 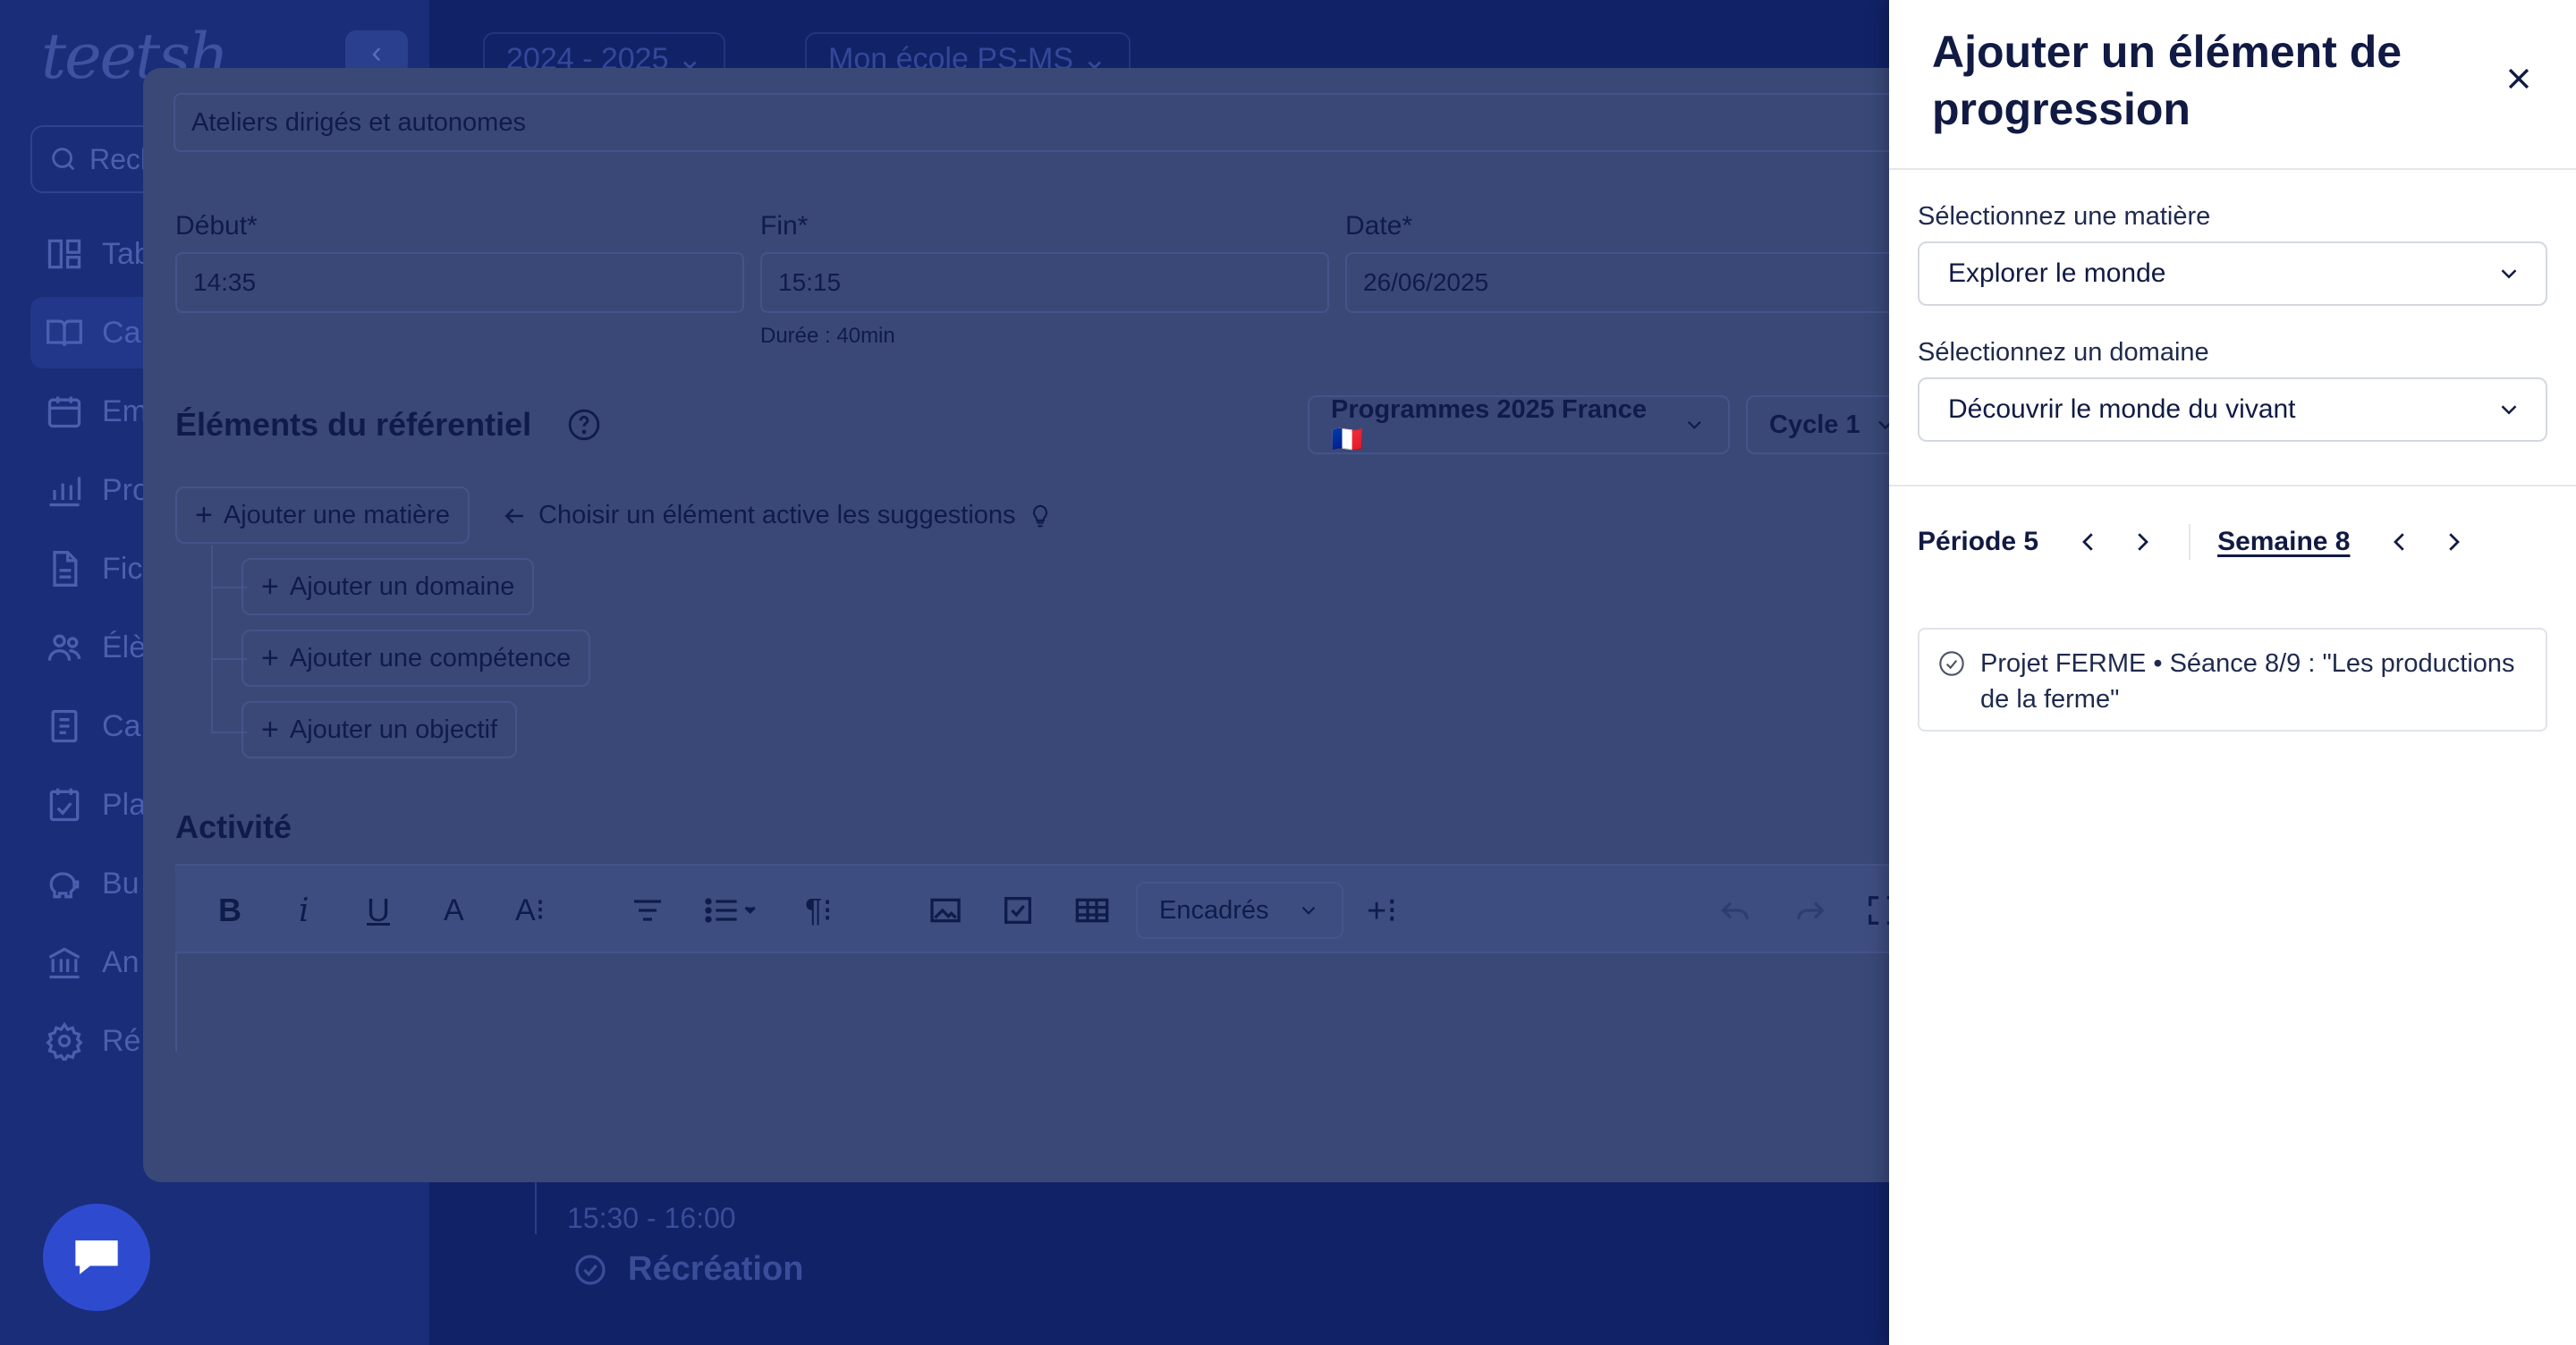 What do you see at coordinates (584, 425) in the screenshot?
I see `help-icon` at bounding box center [584, 425].